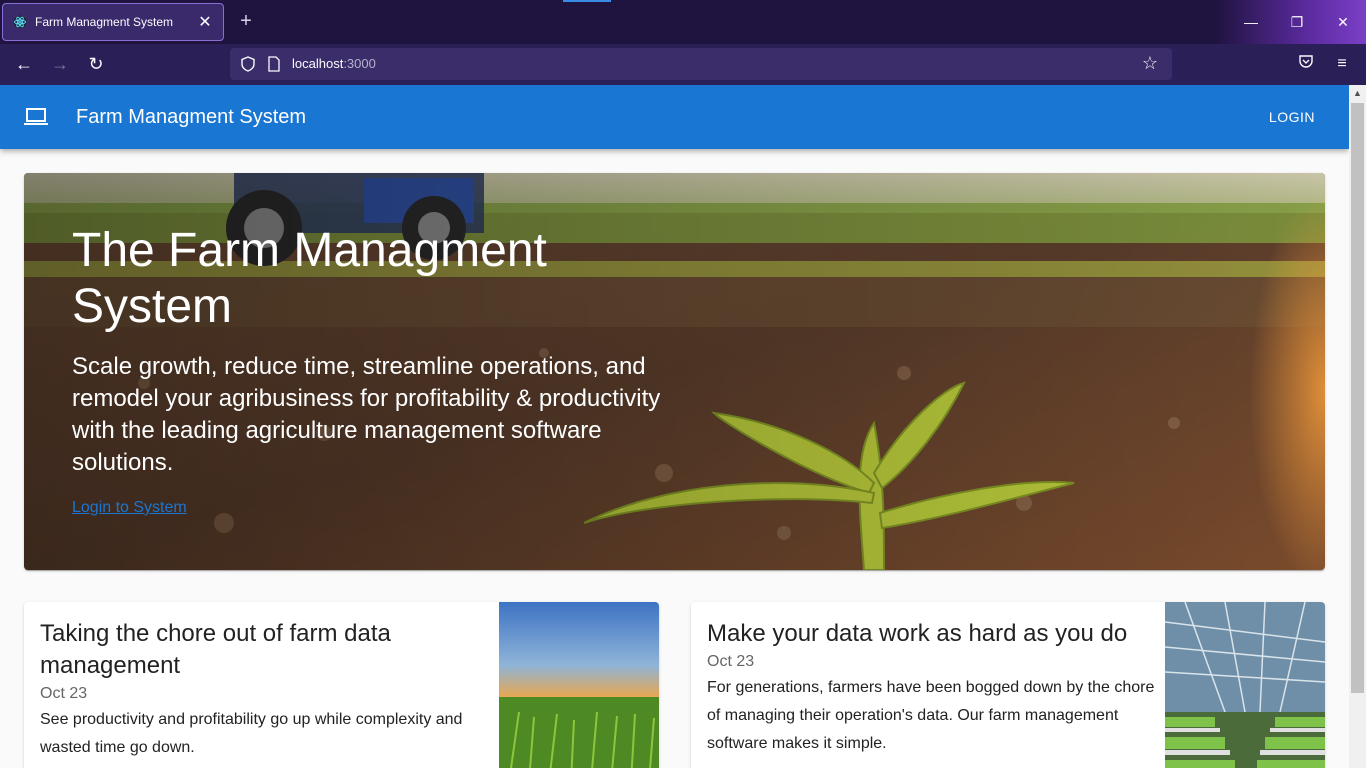 The width and height of the screenshot is (1366, 768). Describe the element at coordinates (1251, 22) in the screenshot. I see `minimize-icon: —` at that location.